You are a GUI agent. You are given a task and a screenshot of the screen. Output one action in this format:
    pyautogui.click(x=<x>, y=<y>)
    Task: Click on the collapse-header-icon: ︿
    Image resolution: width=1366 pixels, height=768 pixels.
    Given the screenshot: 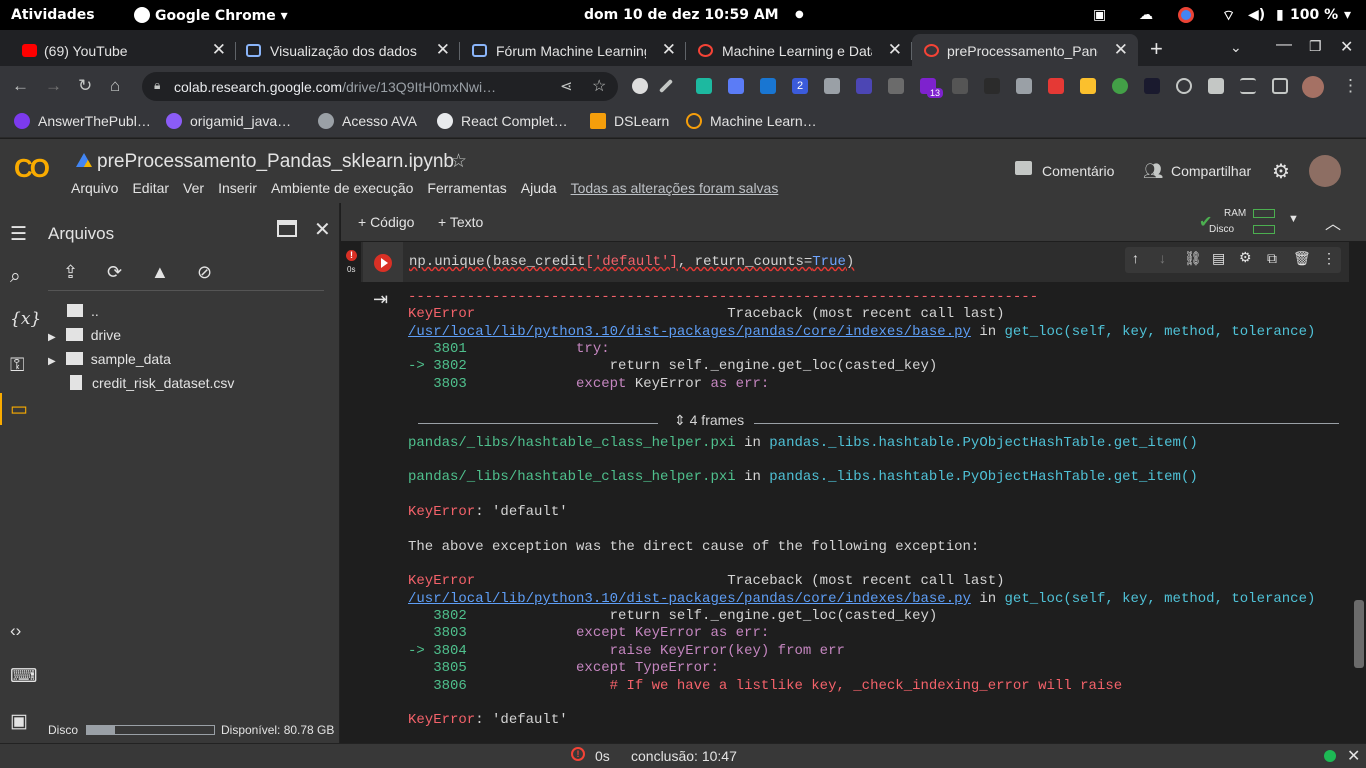 What is the action you would take?
    pyautogui.click(x=1333, y=222)
    